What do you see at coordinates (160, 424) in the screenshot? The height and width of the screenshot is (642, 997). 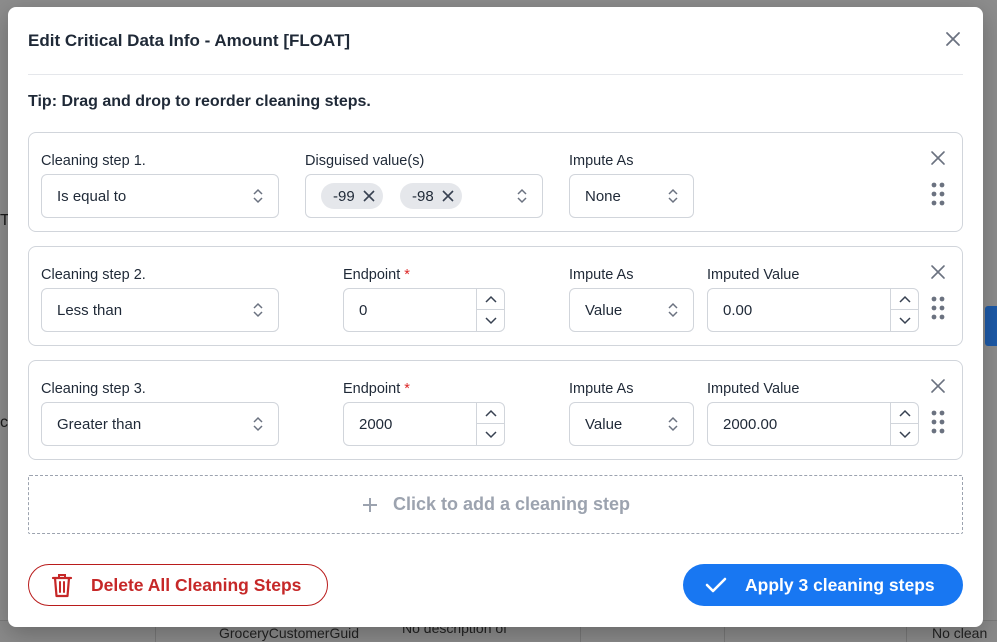 I see `condition-select: Greater than` at bounding box center [160, 424].